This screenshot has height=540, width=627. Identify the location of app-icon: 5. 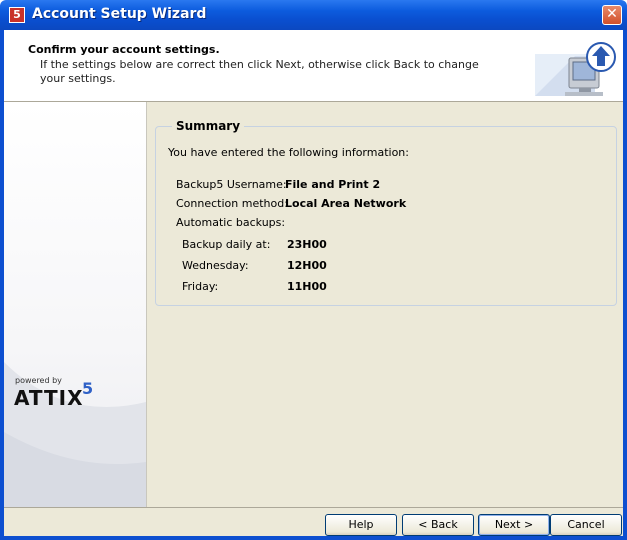
(17, 15).